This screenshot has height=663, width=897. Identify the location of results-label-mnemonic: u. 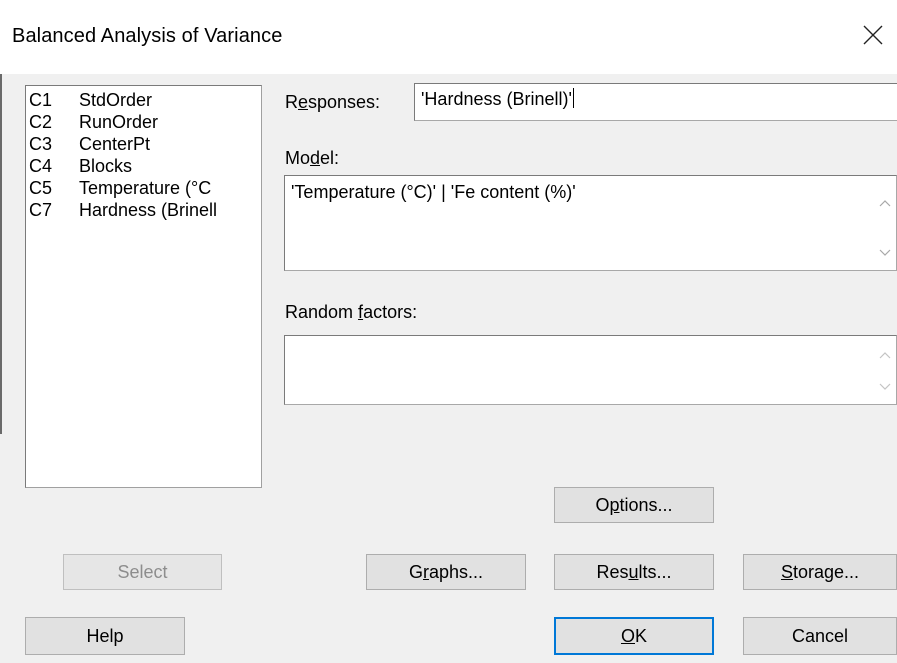
(633, 571).